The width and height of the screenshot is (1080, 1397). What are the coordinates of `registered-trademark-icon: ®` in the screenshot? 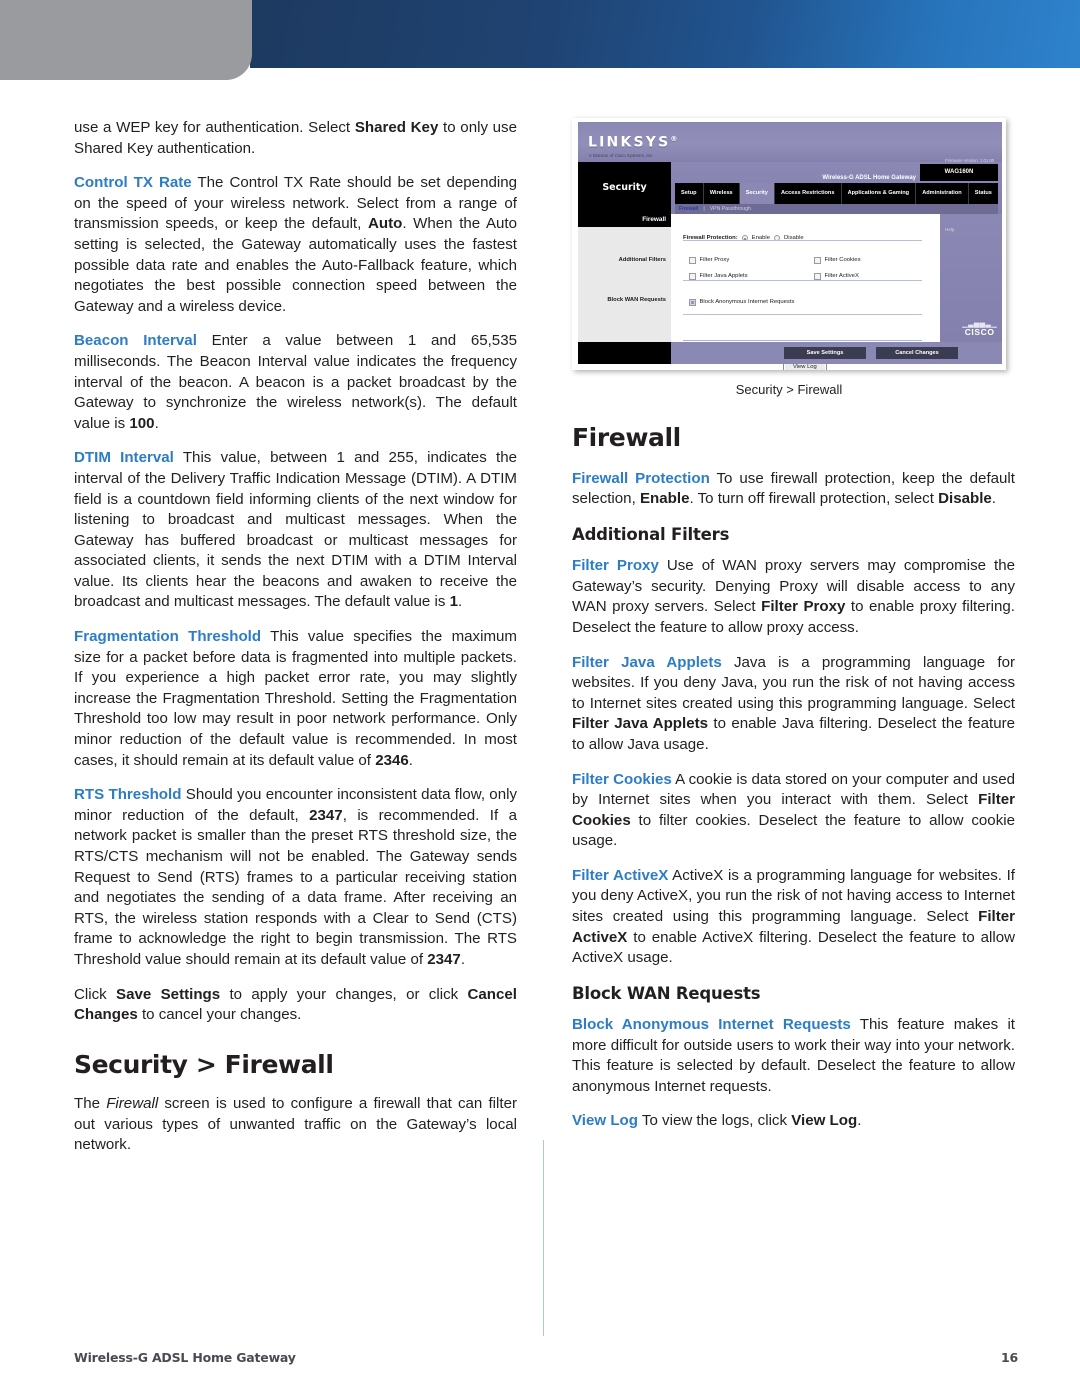 It's located at (675, 139).